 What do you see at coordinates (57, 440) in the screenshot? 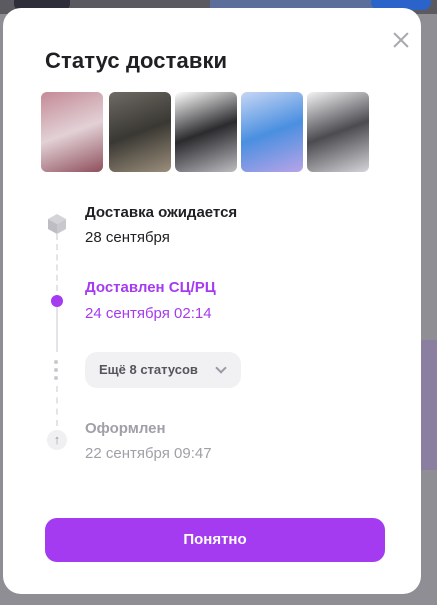
I see `arrow-up-icon: ↑` at bounding box center [57, 440].